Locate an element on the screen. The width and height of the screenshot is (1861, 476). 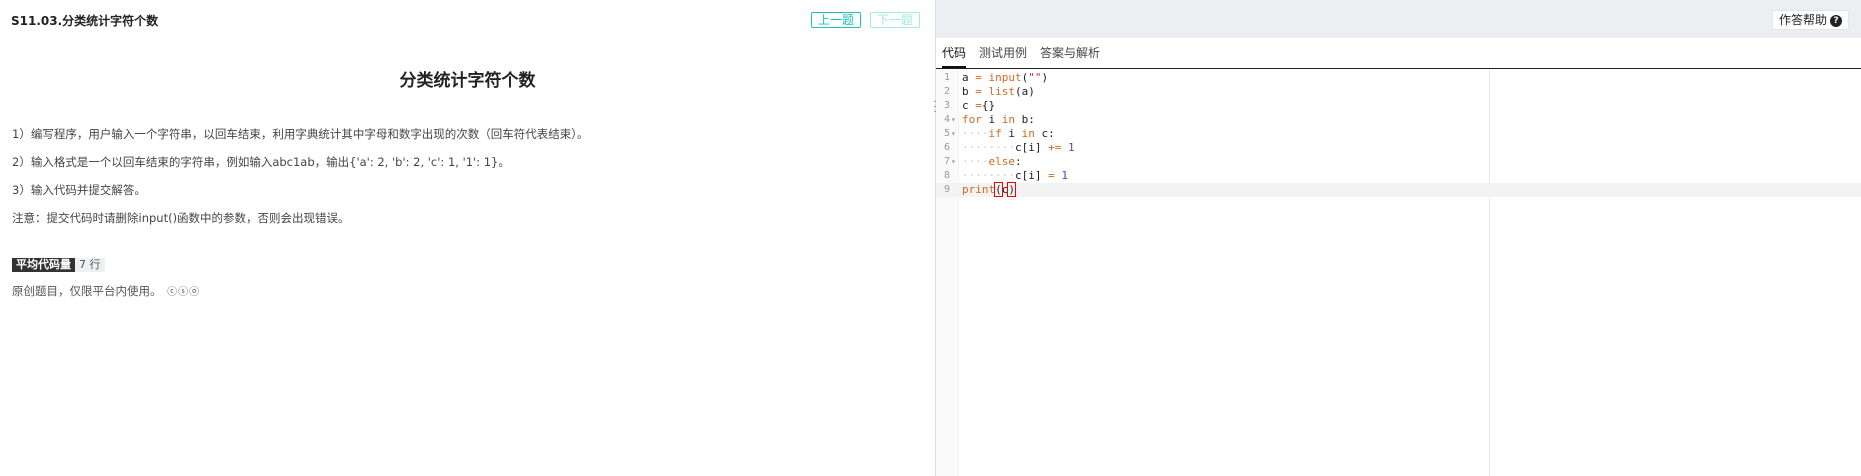
code-line: 5 ▾ ····if i in c: is located at coordinates (1398, 134).